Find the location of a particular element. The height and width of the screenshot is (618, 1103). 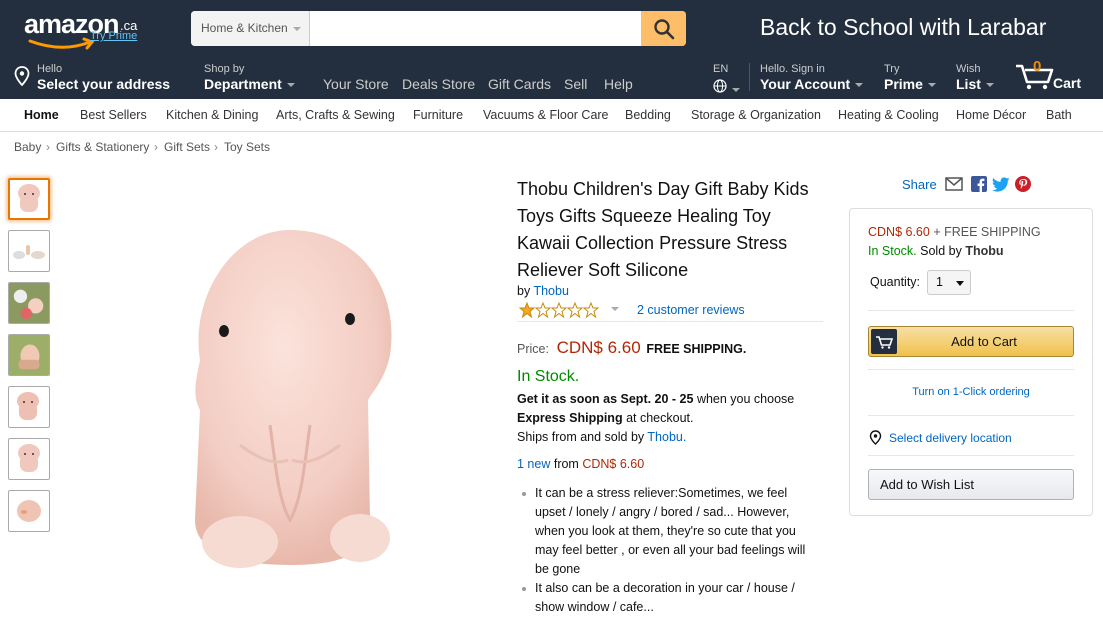

breadcrumb-gift-sets: Gift Sets is located at coordinates (187, 147).